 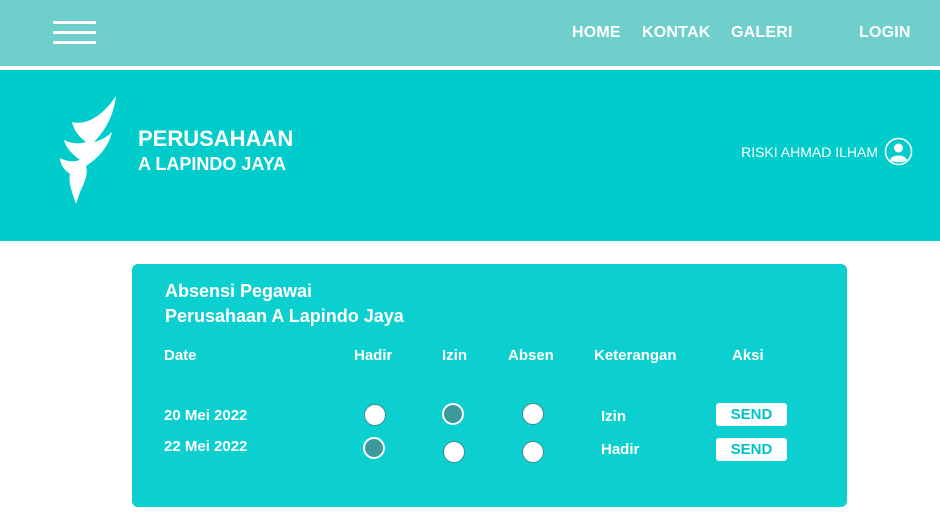 I want to click on column-header-aksi: Aksi, so click(x=748, y=355).